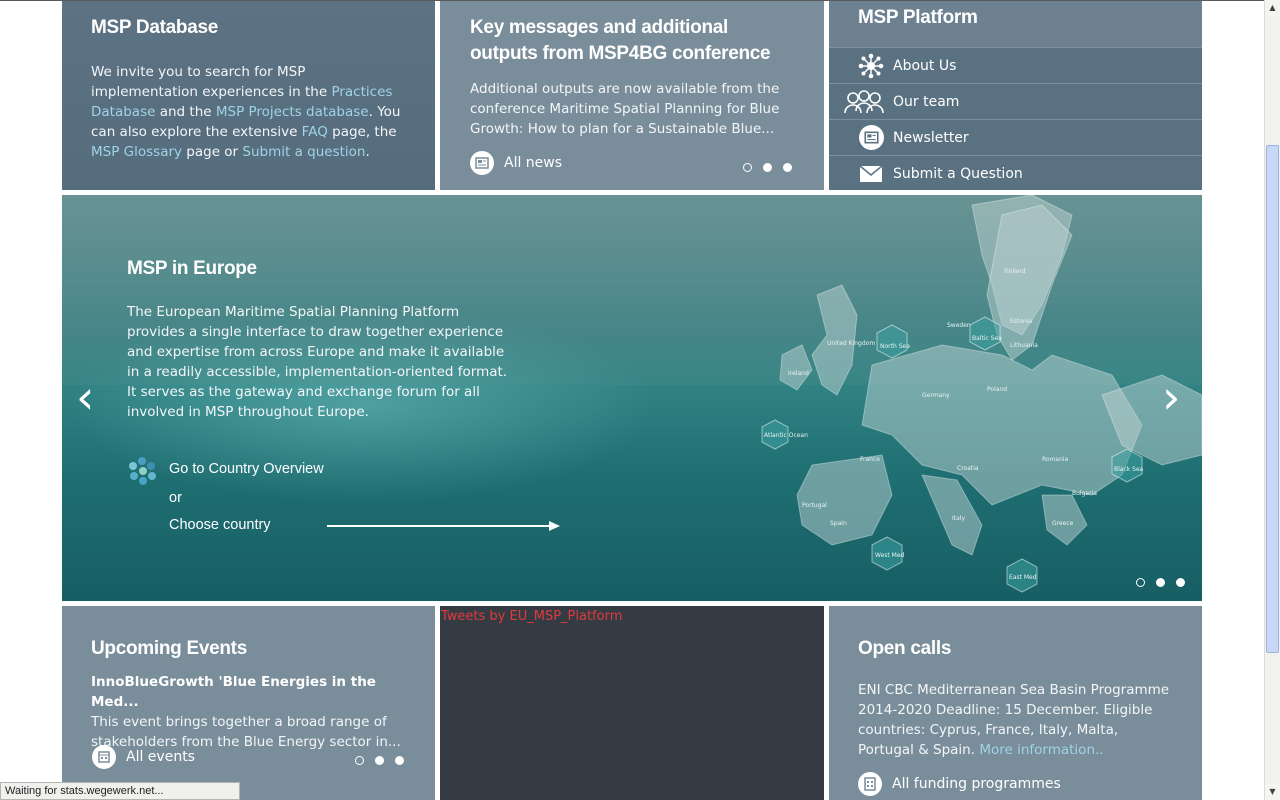 This screenshot has height=800, width=1280. Describe the element at coordinates (1272, 8) in the screenshot. I see `scroll-up-arrow-icon: ▲` at that location.